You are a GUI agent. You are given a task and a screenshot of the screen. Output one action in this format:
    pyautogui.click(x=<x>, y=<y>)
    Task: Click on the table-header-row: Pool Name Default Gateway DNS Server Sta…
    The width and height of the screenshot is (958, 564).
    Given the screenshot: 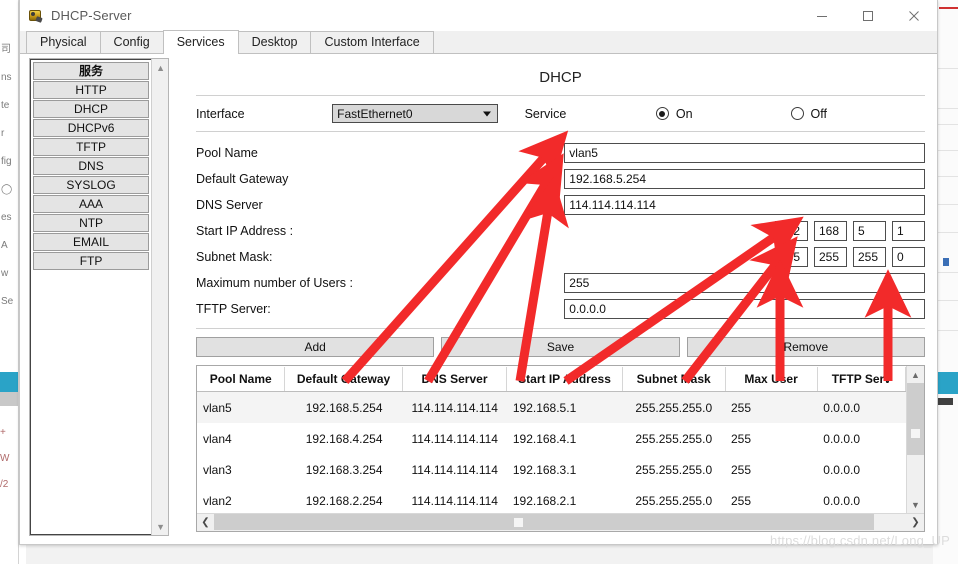 What is the action you would take?
    pyautogui.click(x=551, y=379)
    